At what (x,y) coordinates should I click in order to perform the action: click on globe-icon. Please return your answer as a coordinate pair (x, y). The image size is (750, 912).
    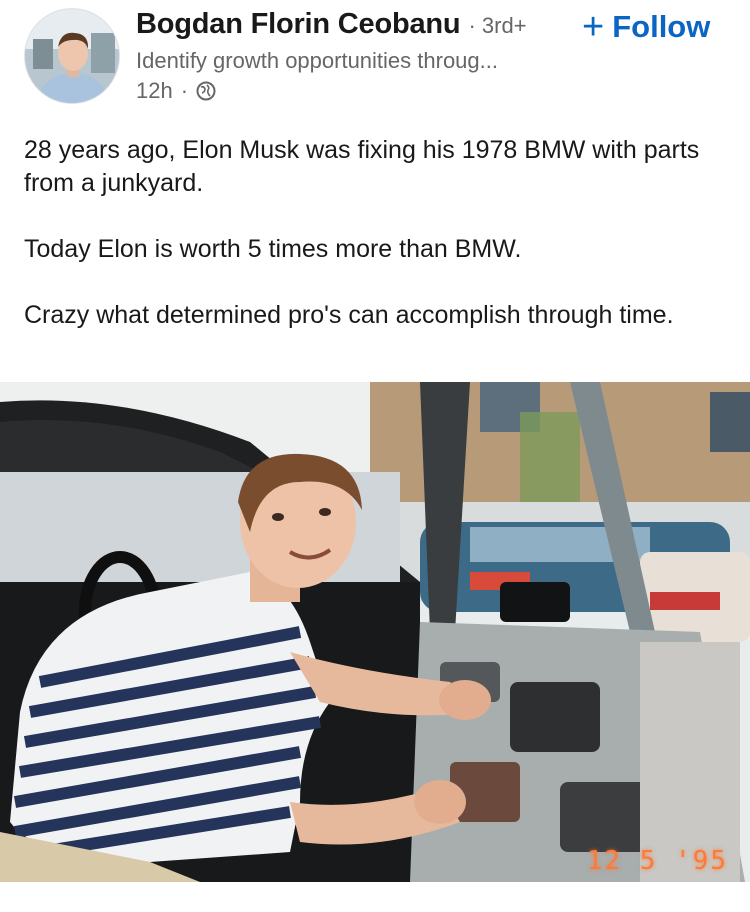
    Looking at the image, I should click on (206, 91).